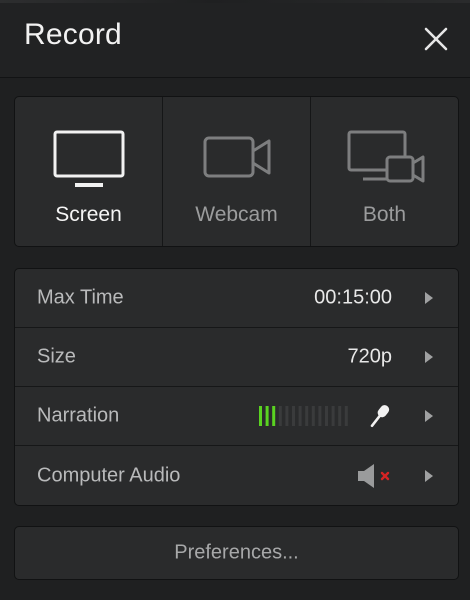  Describe the element at coordinates (88, 158) in the screenshot. I see `monitor-icon` at that location.